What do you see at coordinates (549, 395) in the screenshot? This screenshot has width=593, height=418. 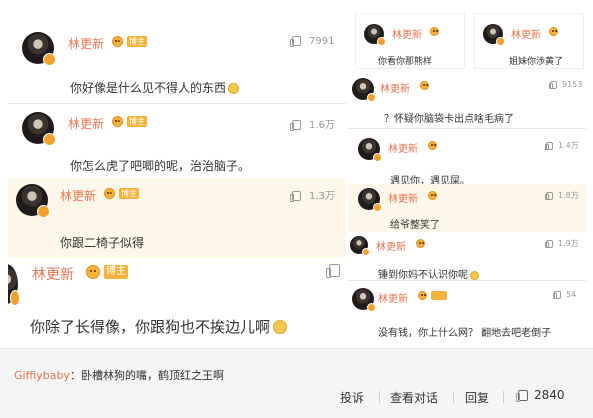 I see `like-count: 2840` at bounding box center [549, 395].